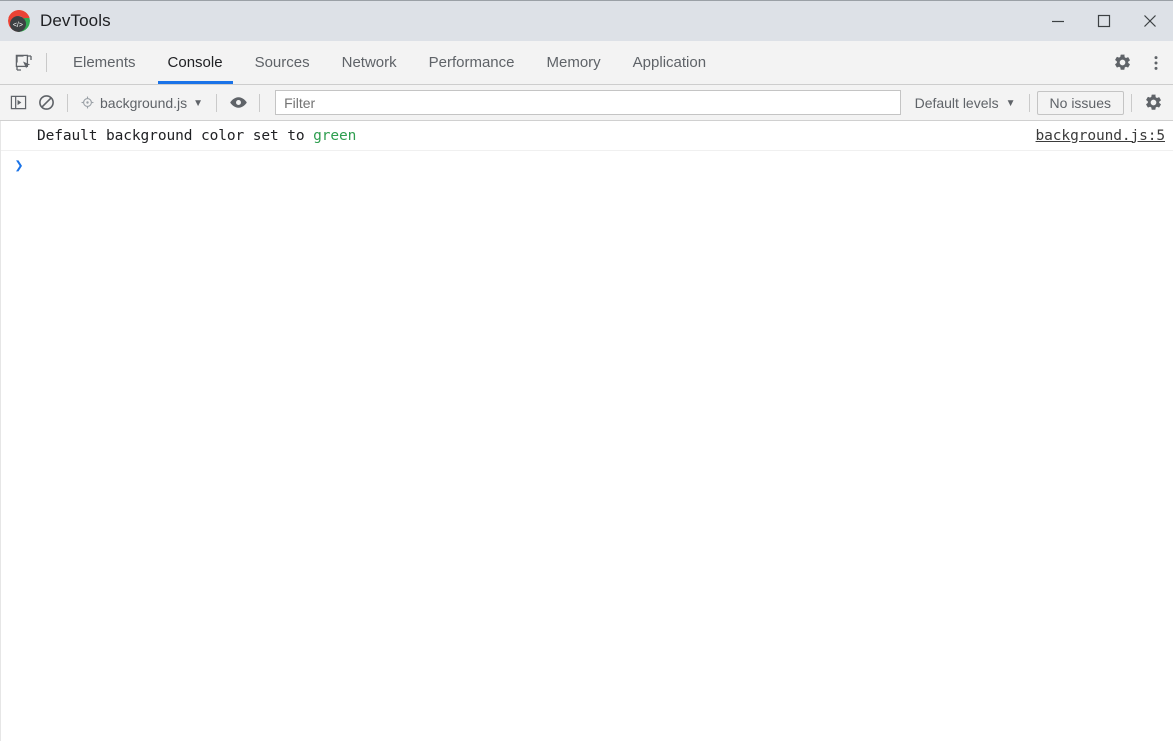 This screenshot has width=1173, height=741. What do you see at coordinates (46, 62) in the screenshot?
I see `tabbar-divider` at bounding box center [46, 62].